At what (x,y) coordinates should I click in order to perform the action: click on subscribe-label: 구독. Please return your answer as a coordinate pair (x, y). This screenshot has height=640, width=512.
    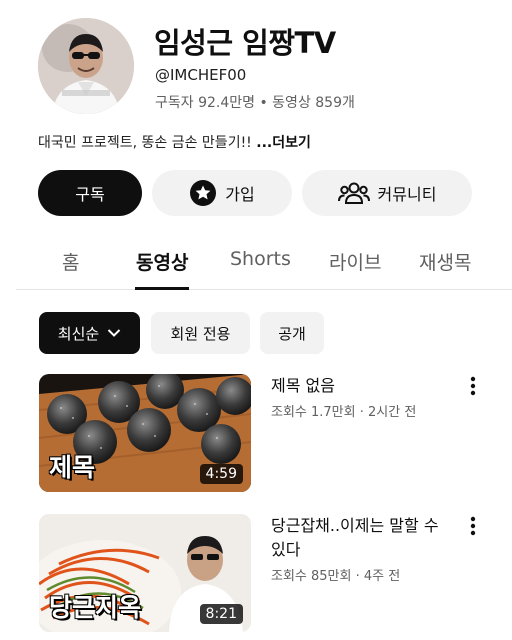
    Looking at the image, I should click on (90, 194).